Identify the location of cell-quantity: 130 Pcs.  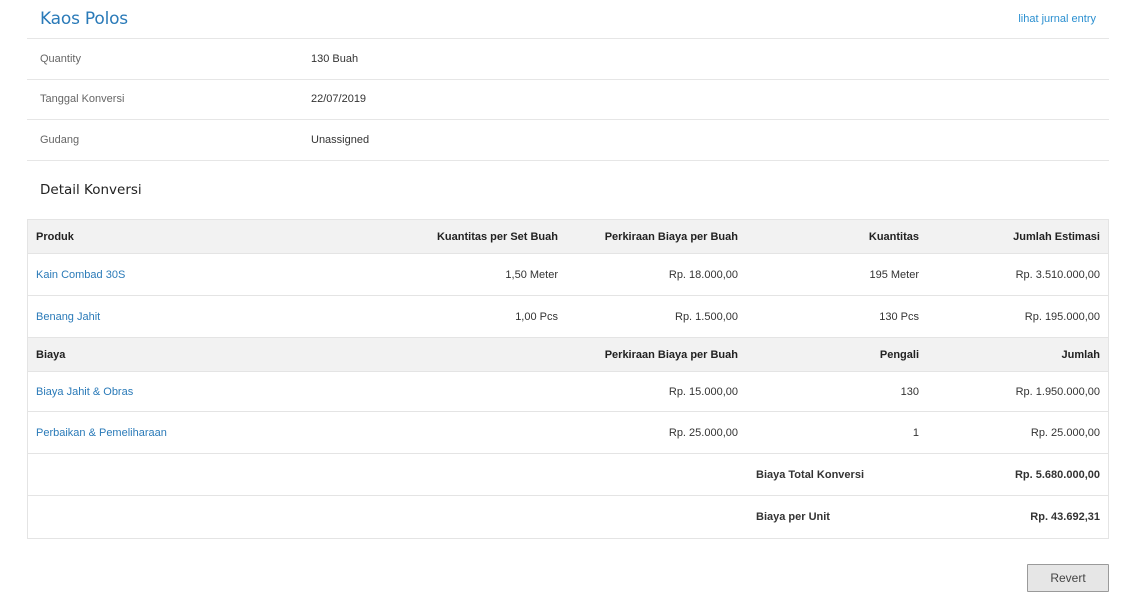
(899, 316).